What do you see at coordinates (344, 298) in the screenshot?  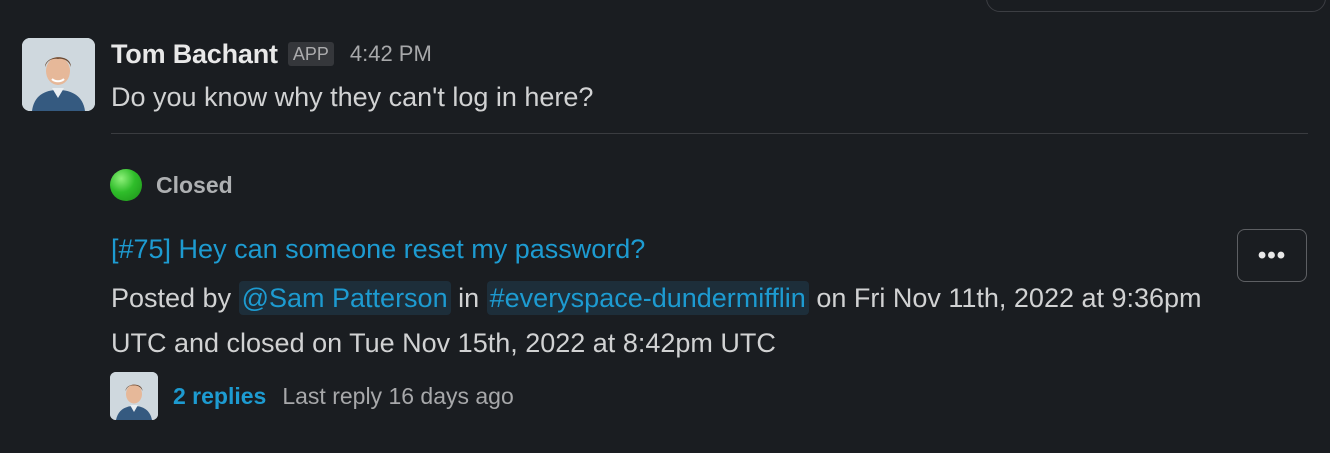 I see `user-mention: @Sam Patterson` at bounding box center [344, 298].